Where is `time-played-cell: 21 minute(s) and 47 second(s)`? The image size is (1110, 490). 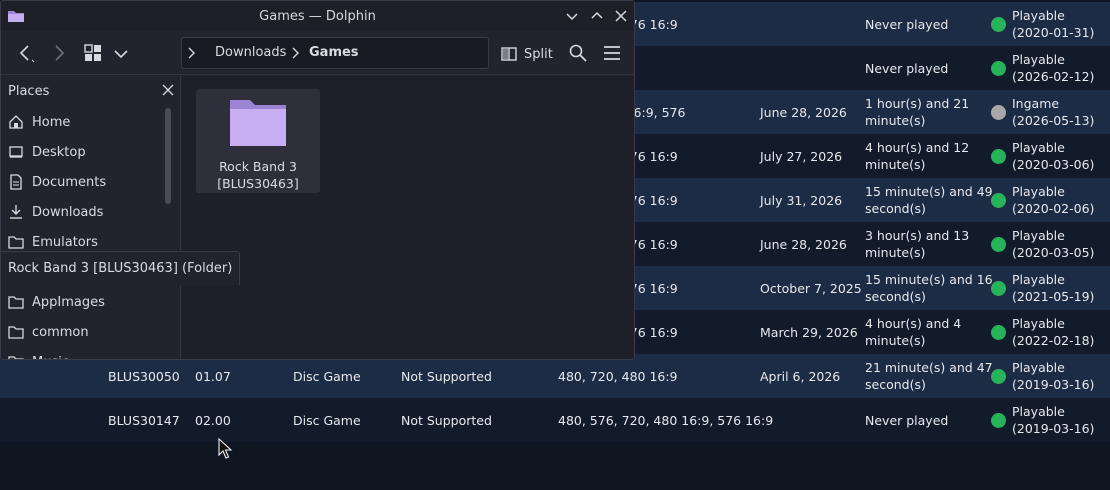
time-played-cell: 21 minute(s) and 47 second(s) is located at coordinates (929, 376).